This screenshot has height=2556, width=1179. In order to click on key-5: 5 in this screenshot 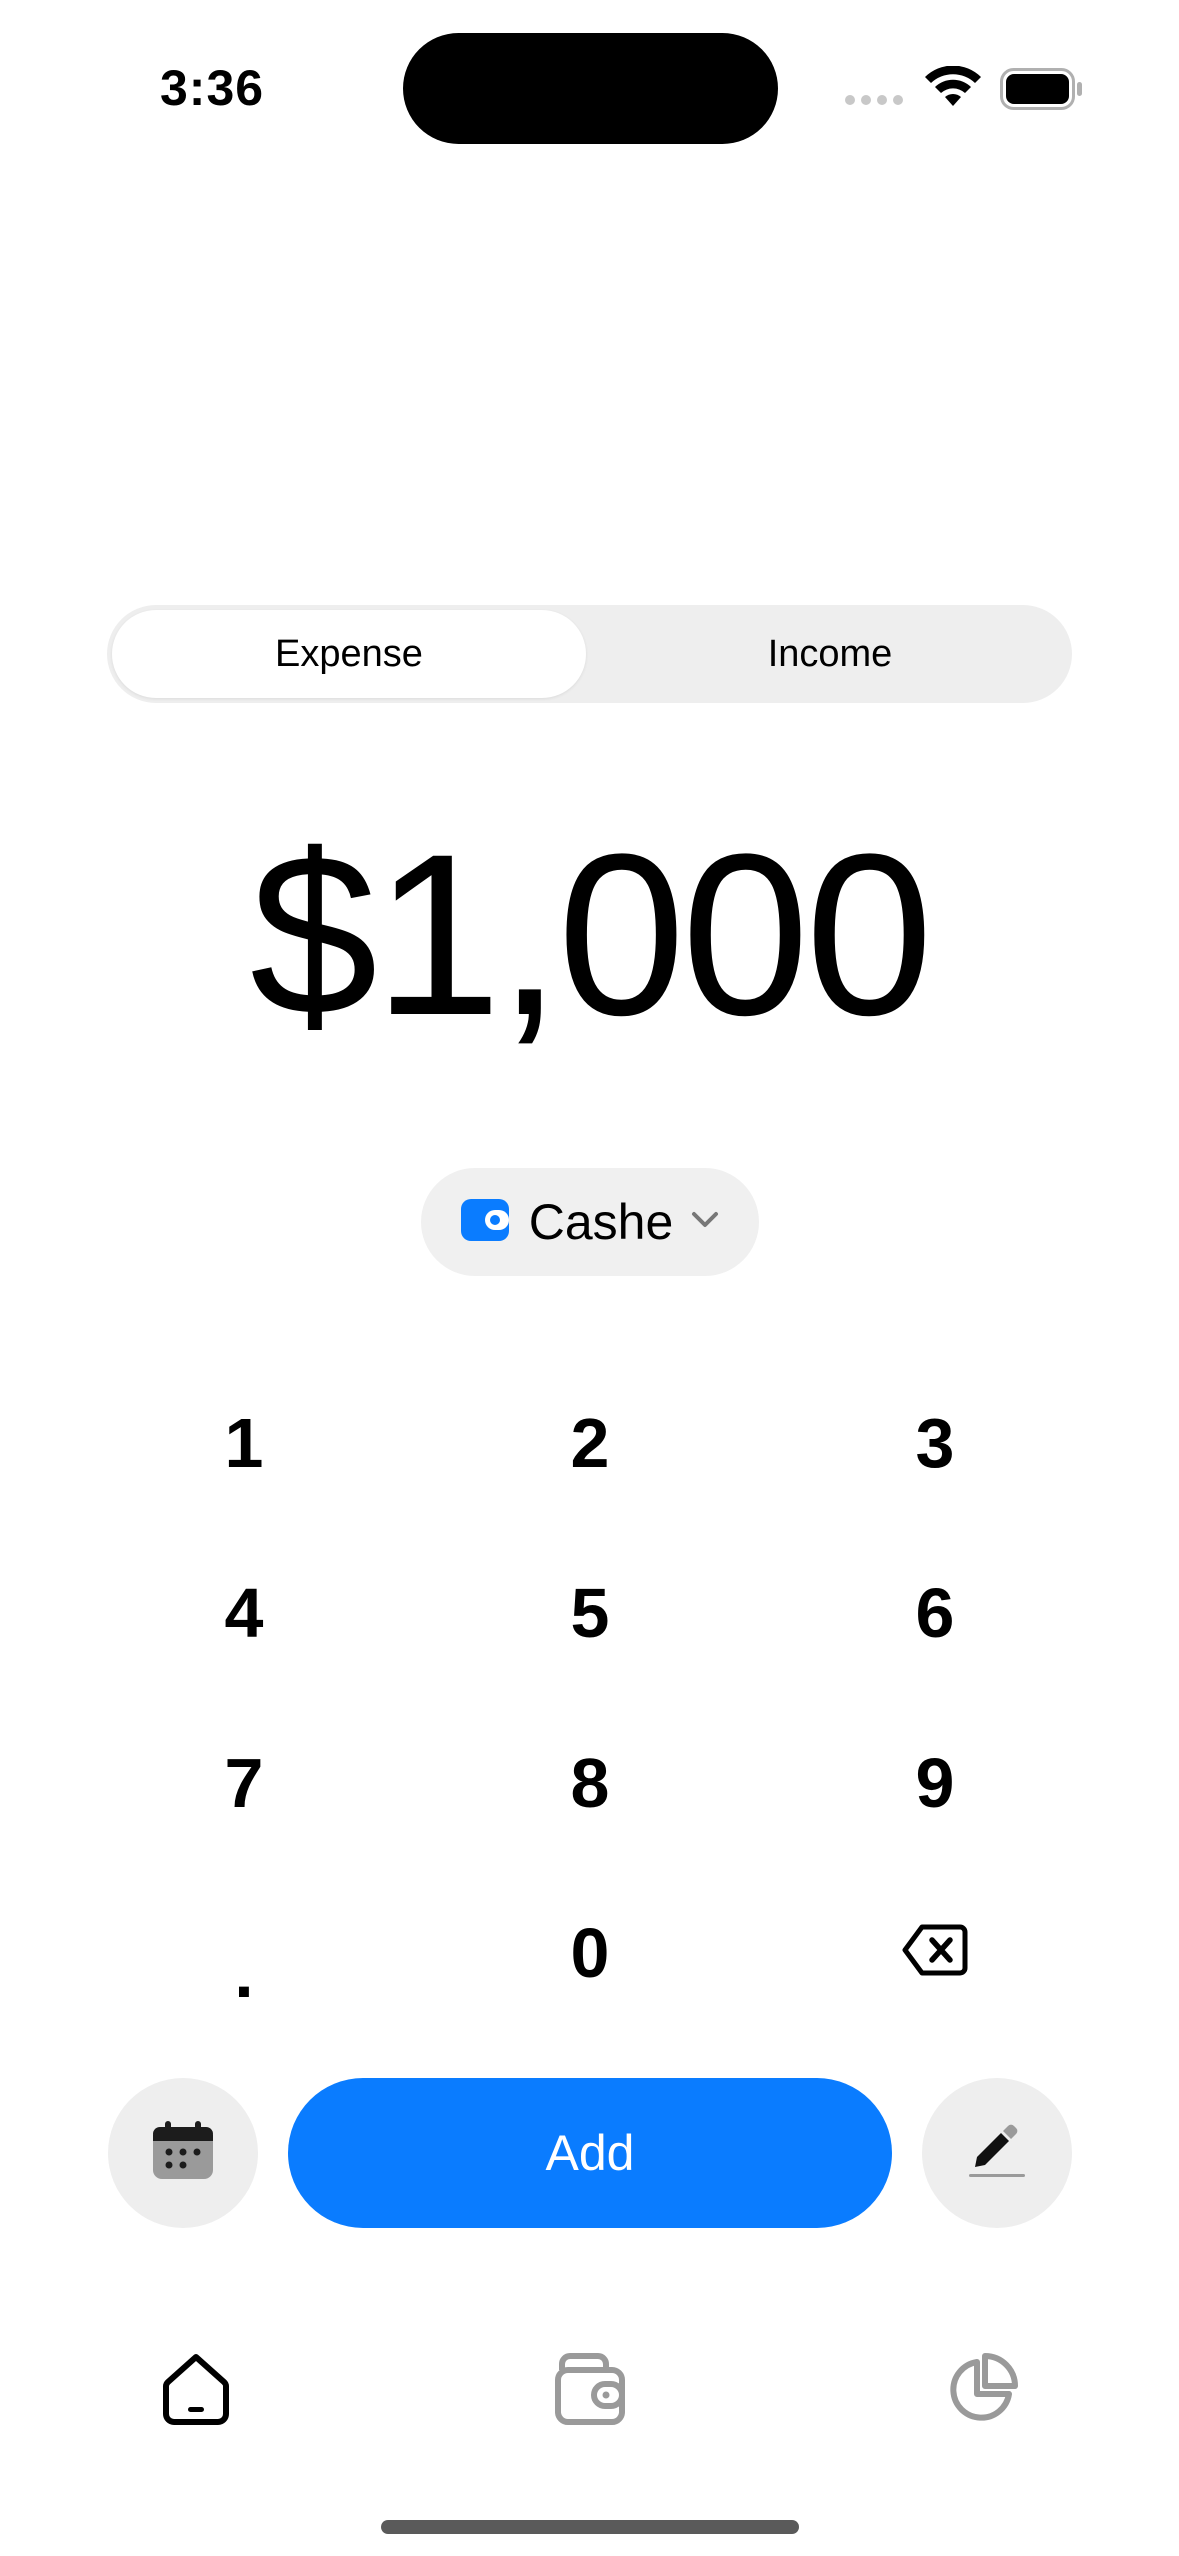, I will do `click(590, 1613)`.